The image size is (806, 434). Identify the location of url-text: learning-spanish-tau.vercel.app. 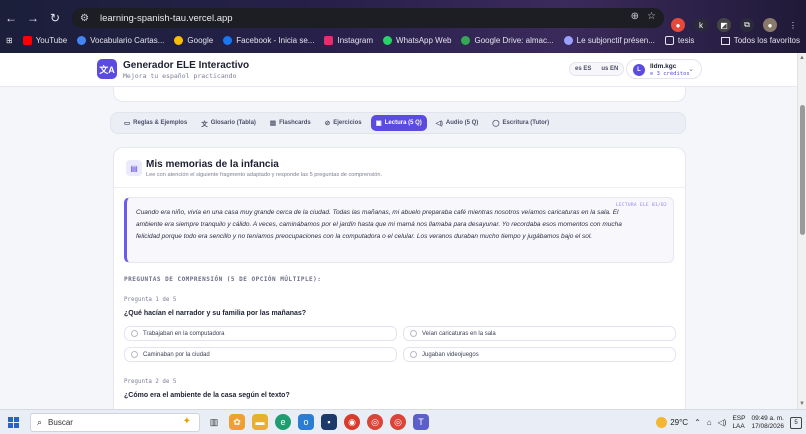
(166, 18).